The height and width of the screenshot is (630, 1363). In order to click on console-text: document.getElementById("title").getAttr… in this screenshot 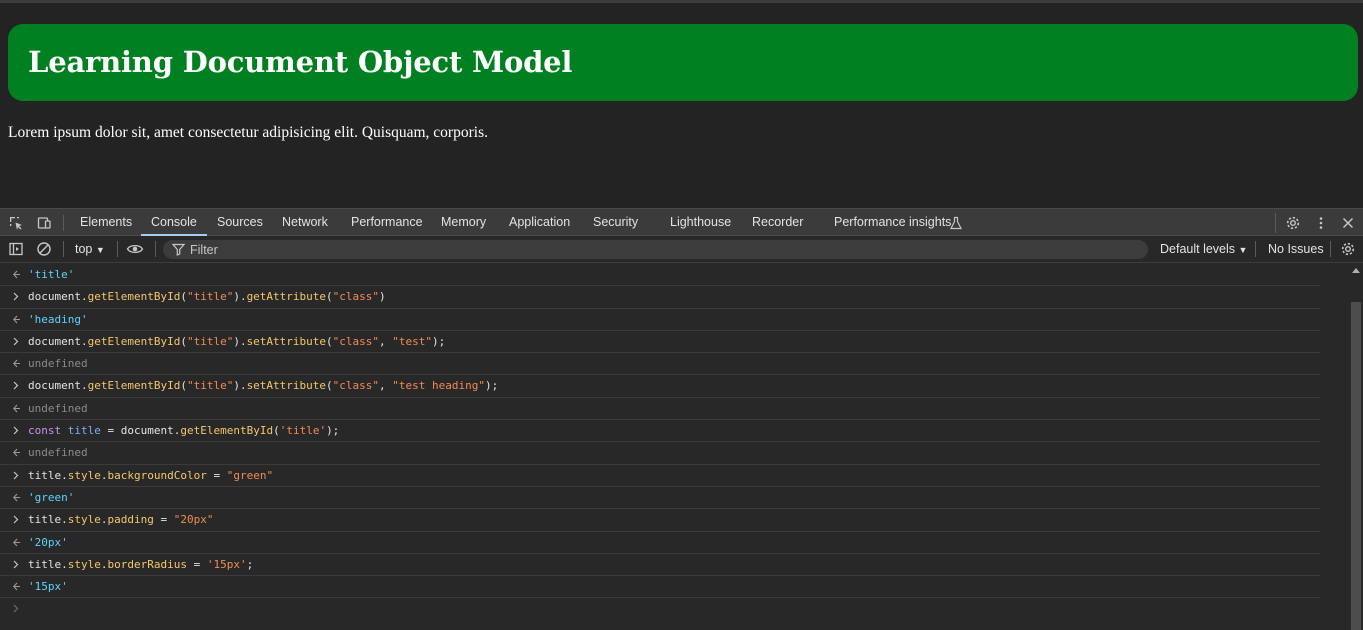, I will do `click(207, 297)`.